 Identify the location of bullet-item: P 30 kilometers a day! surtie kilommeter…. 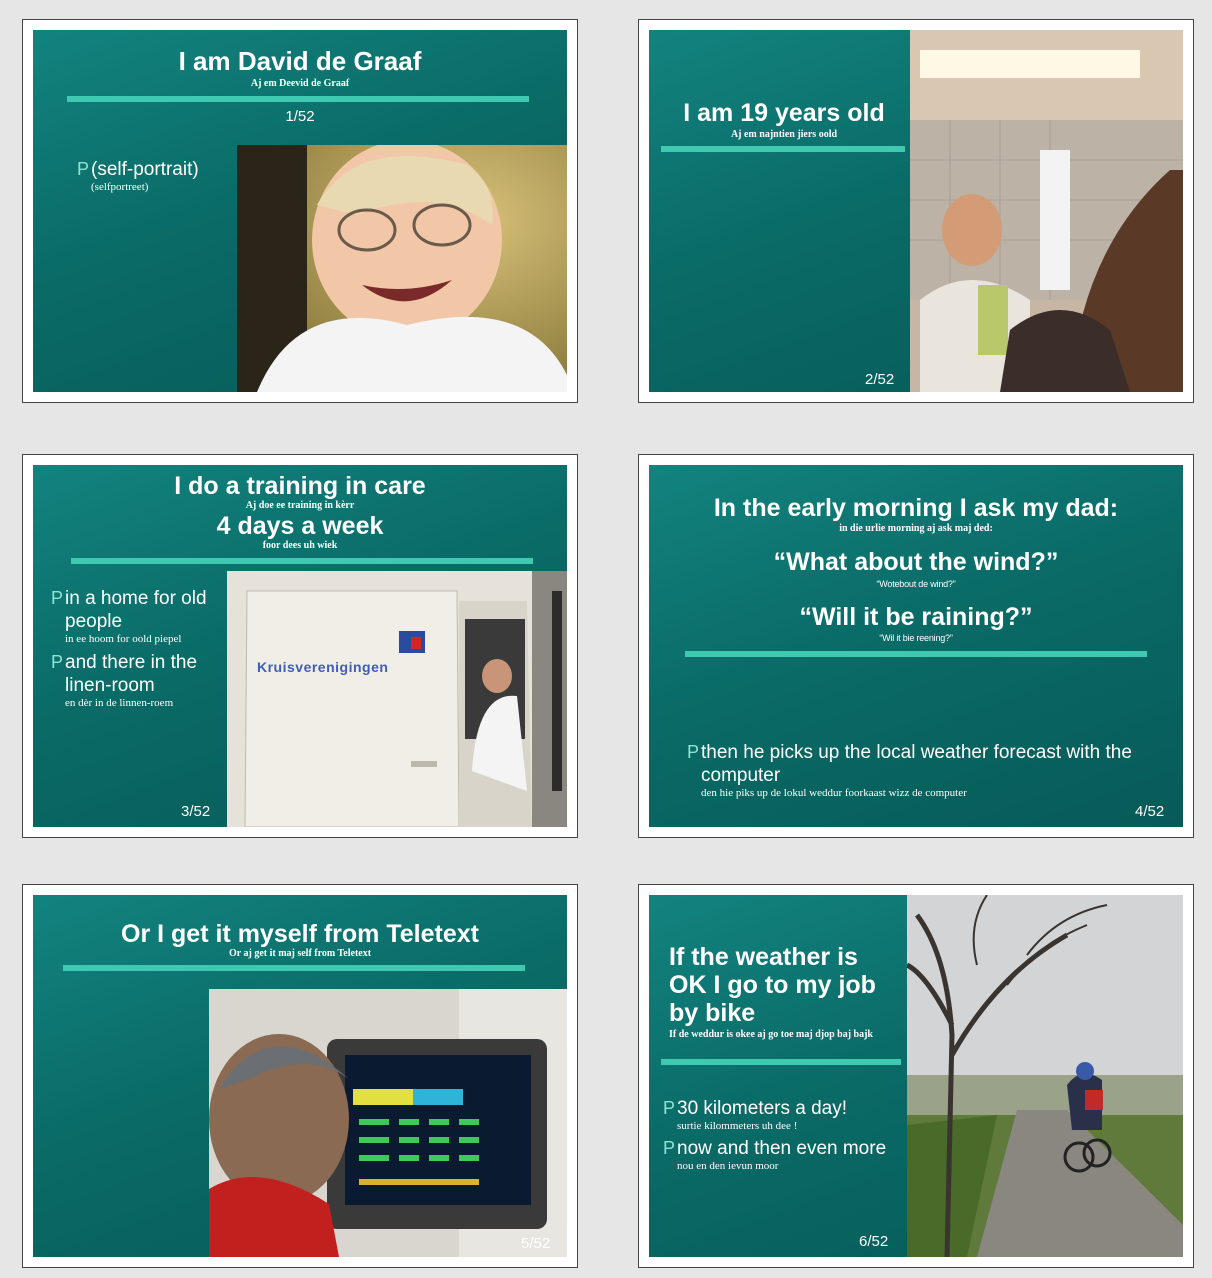
(783, 1115).